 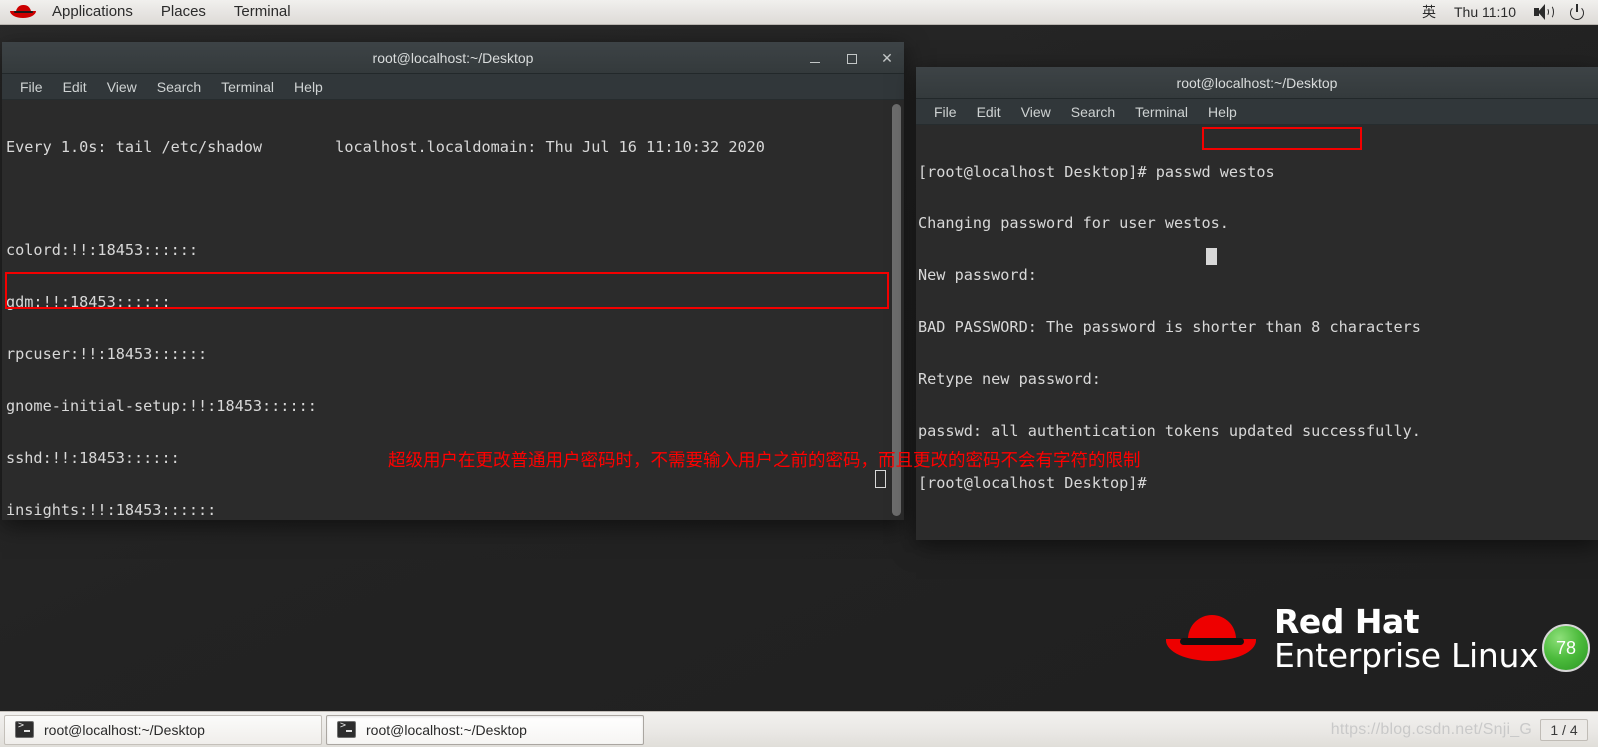 I want to click on left-terminal-window-controls: ✕, so click(x=851, y=58).